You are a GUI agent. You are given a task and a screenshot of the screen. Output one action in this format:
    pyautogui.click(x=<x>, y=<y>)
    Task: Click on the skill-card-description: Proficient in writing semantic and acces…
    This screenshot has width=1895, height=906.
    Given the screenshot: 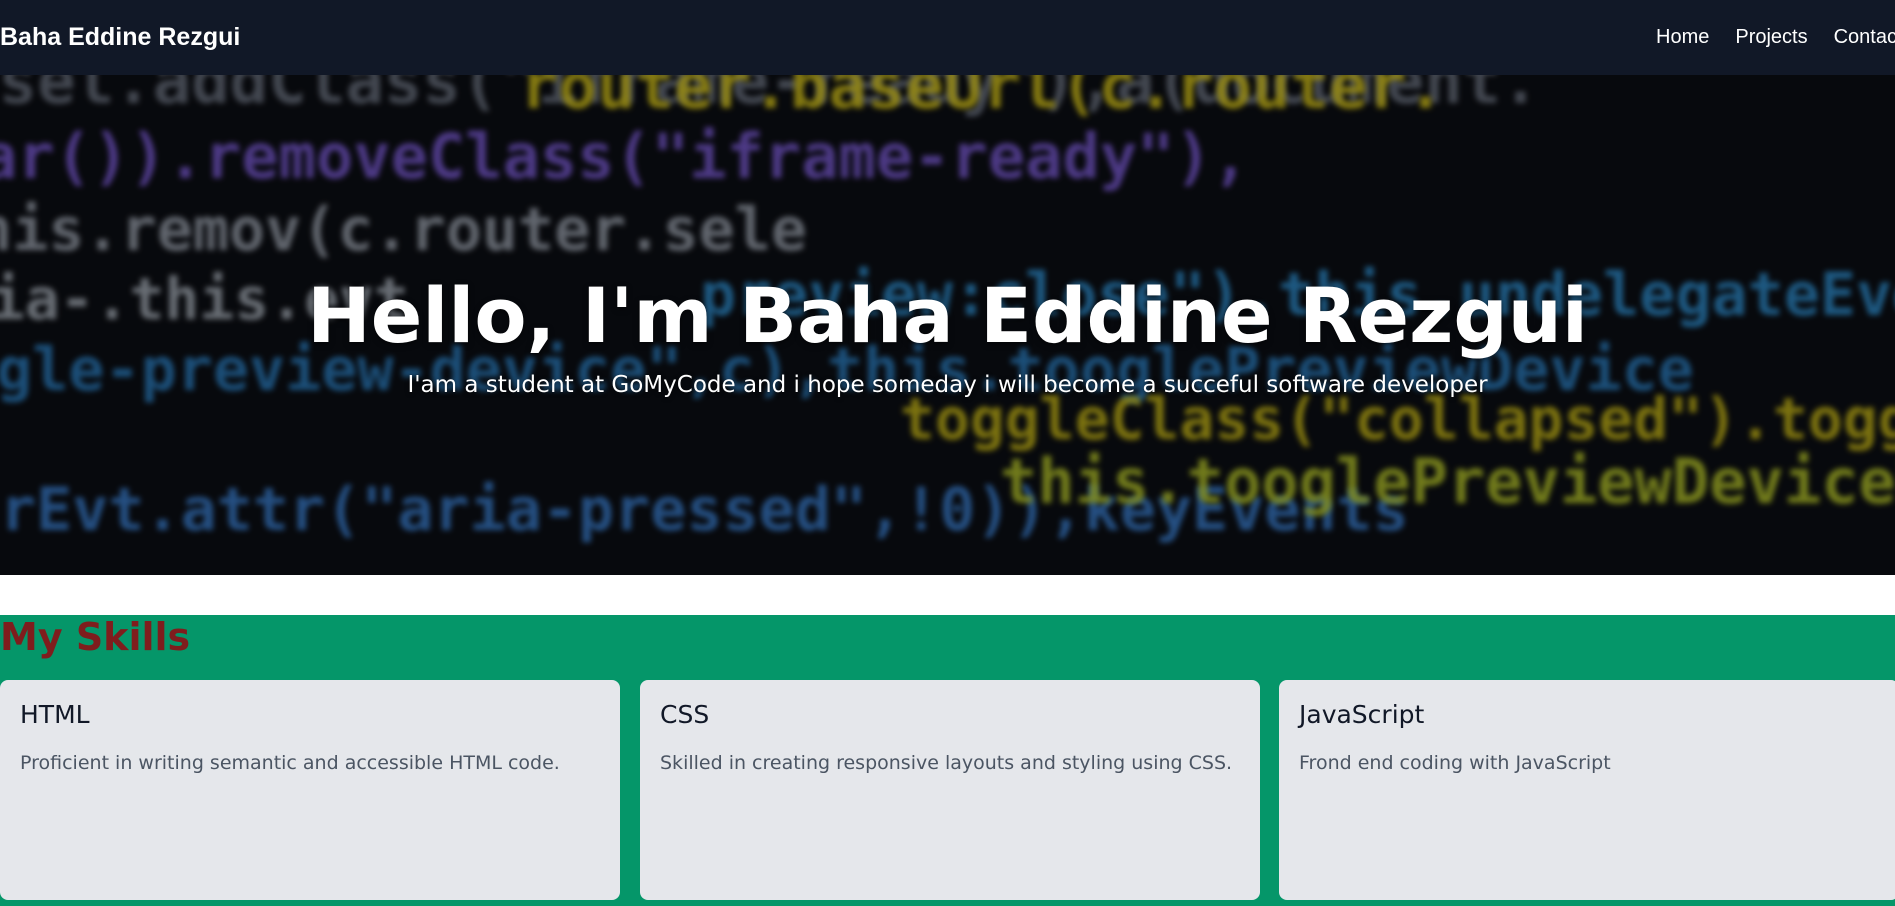 What is the action you would take?
    pyautogui.click(x=290, y=763)
    